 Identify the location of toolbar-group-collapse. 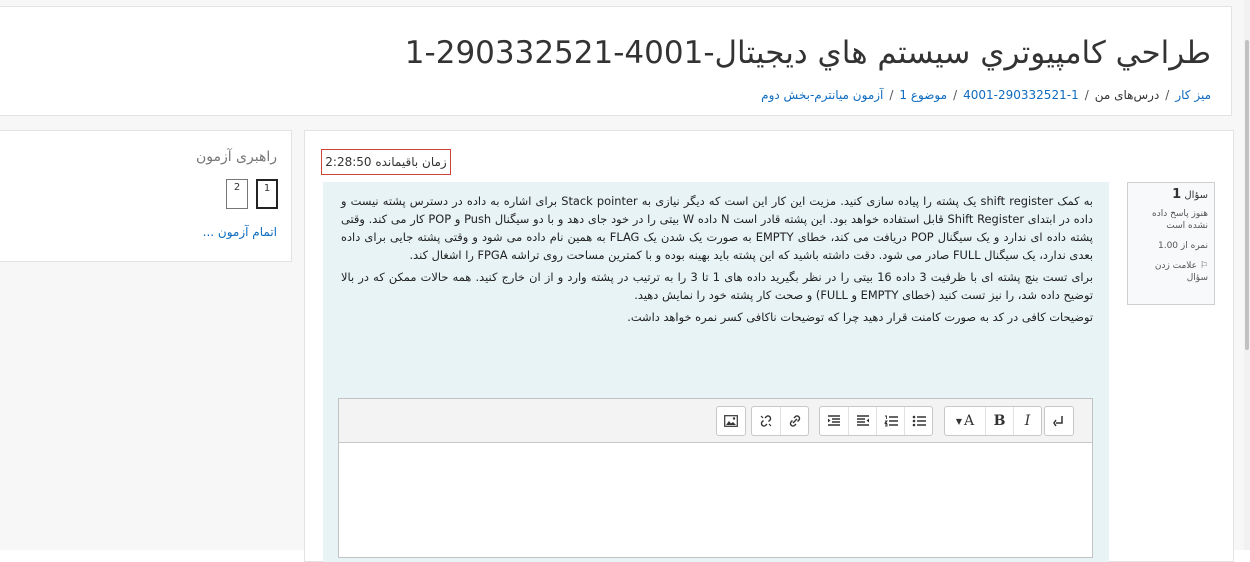
(1059, 421).